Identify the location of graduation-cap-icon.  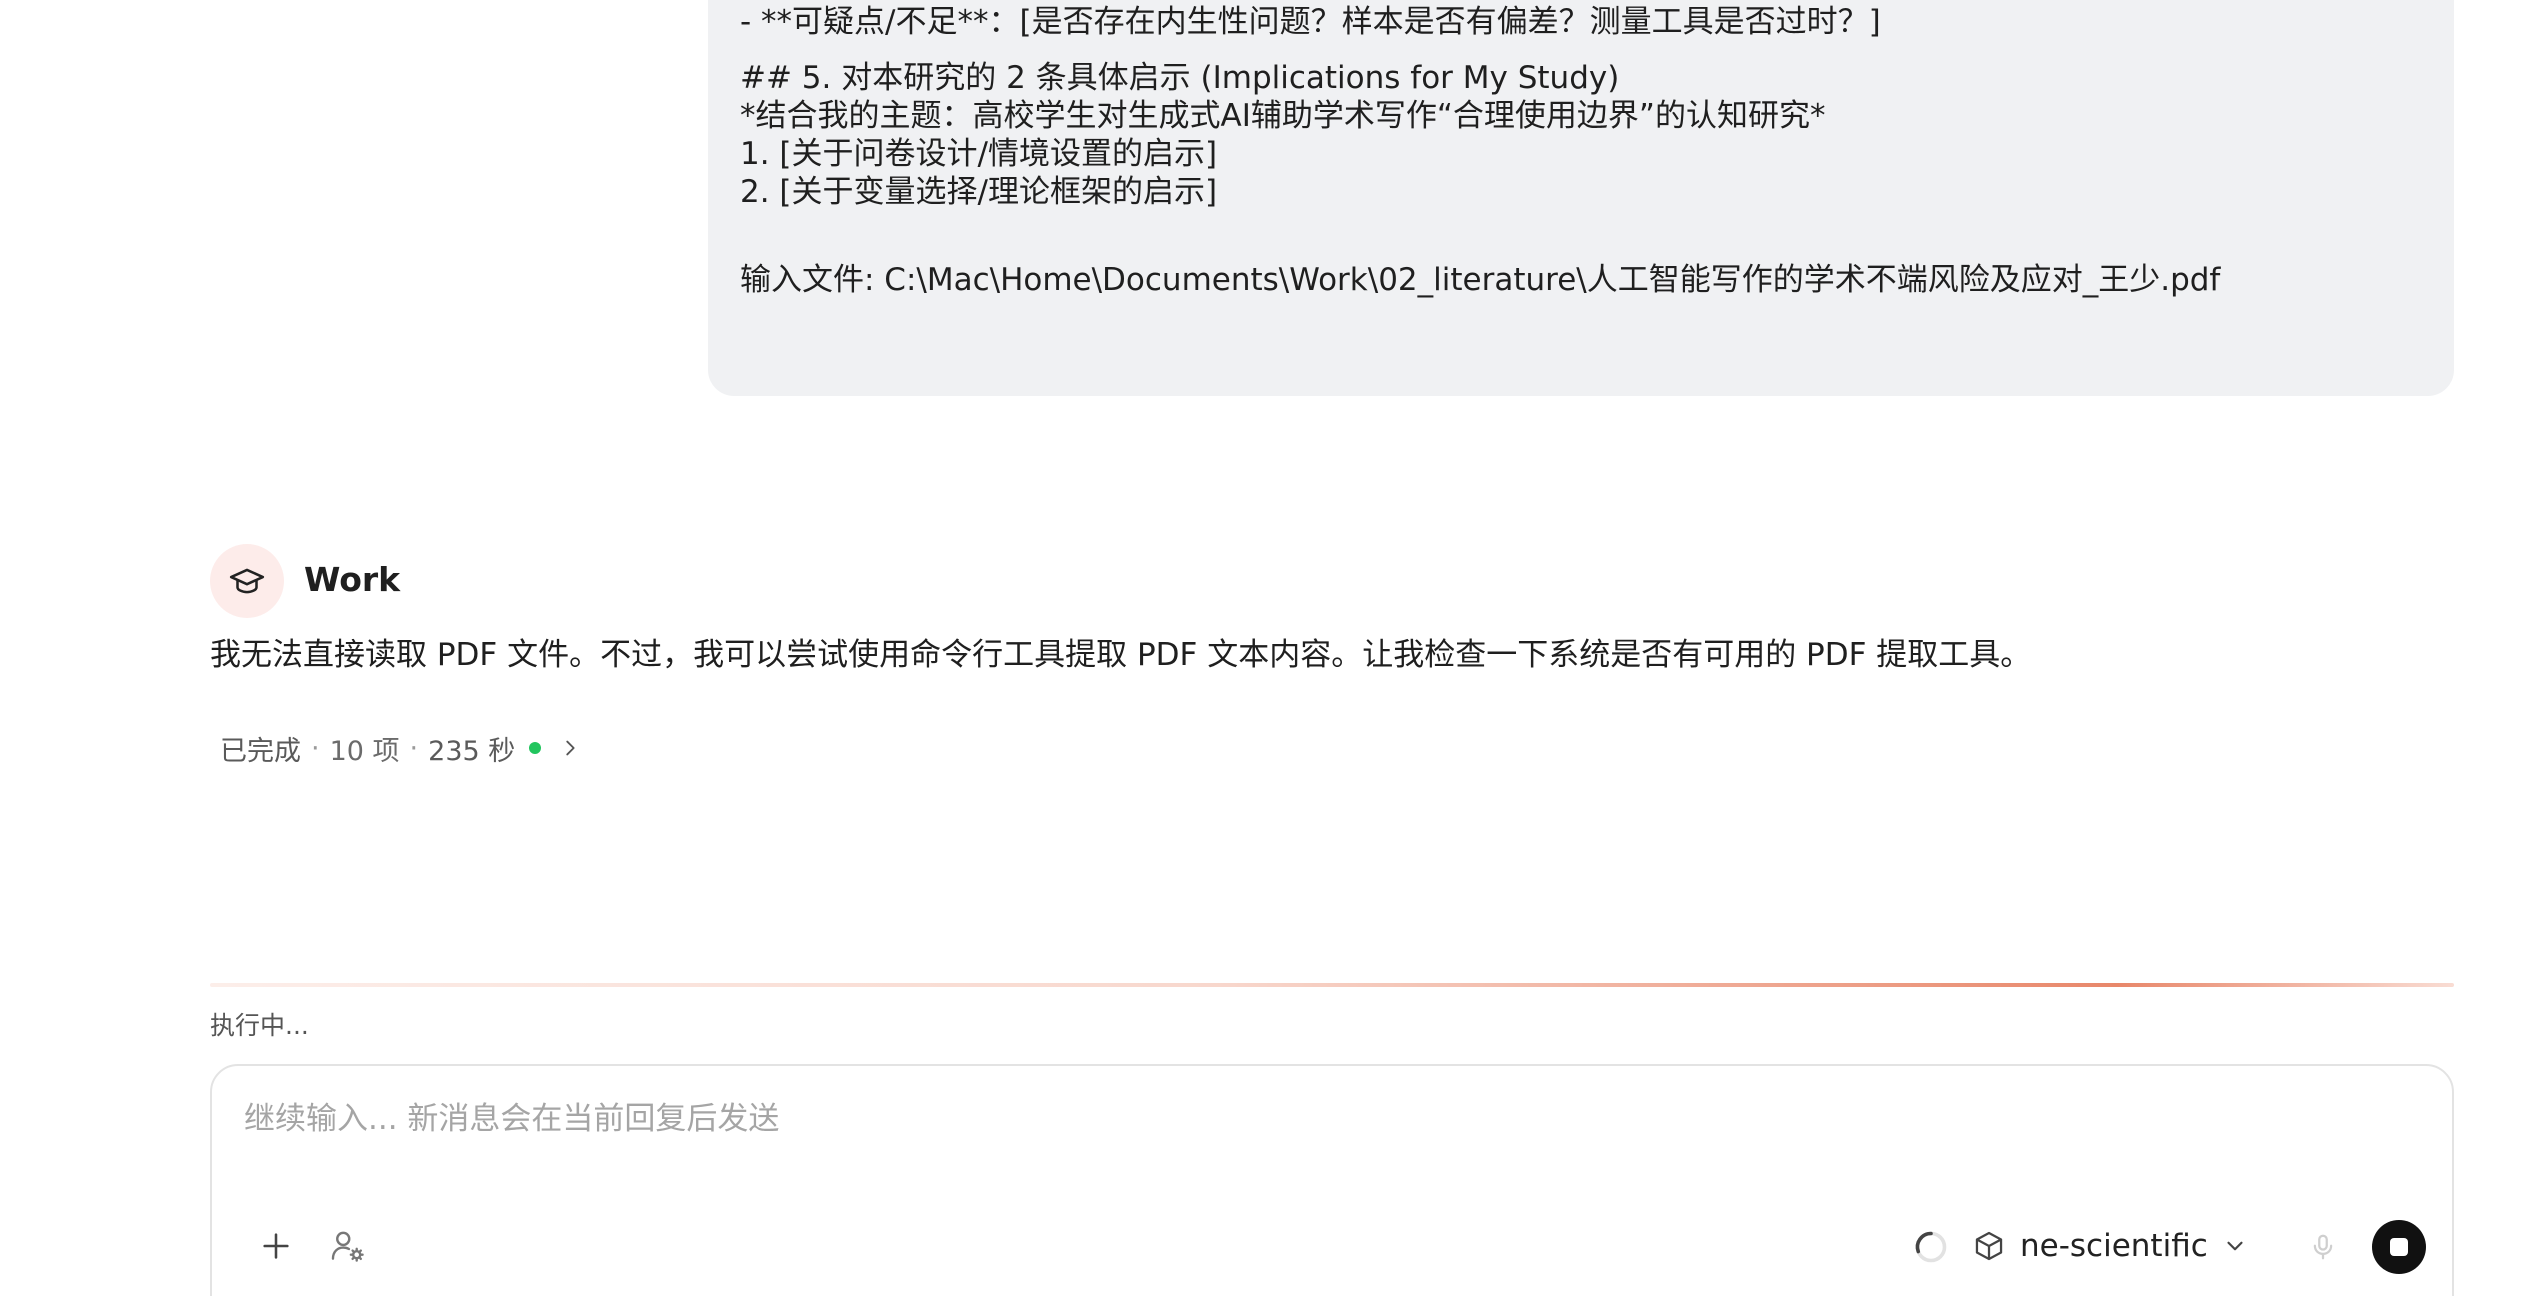
(247, 581).